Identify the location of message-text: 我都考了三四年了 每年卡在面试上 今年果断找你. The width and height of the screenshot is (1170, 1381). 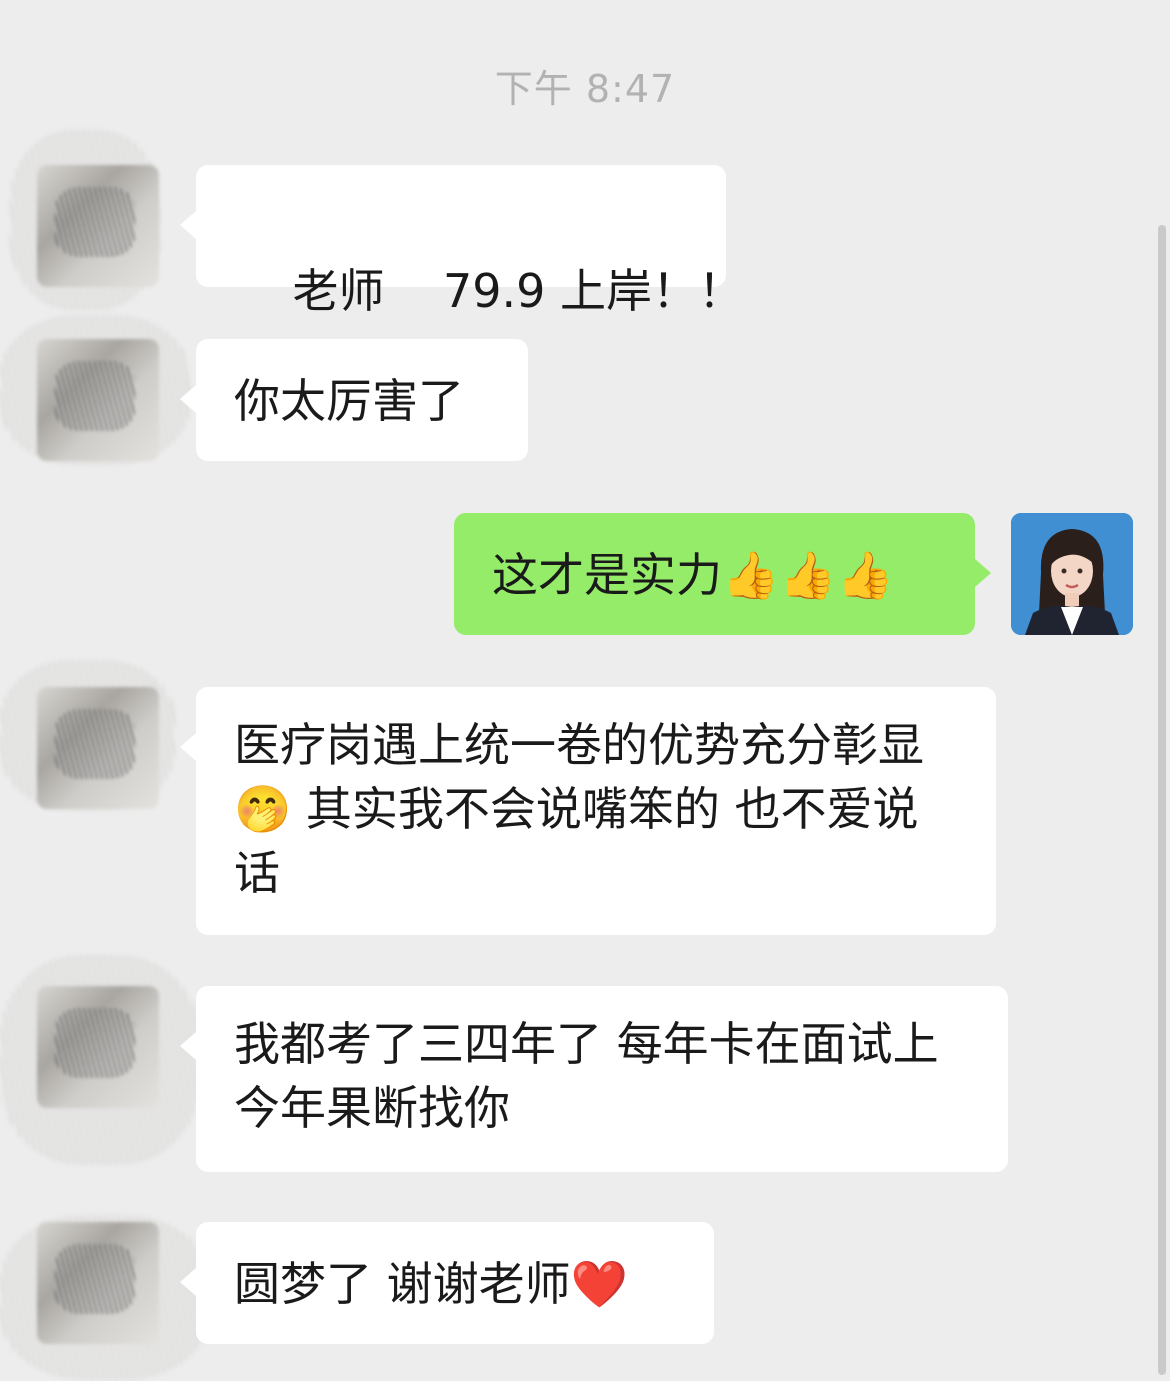
(586, 1076).